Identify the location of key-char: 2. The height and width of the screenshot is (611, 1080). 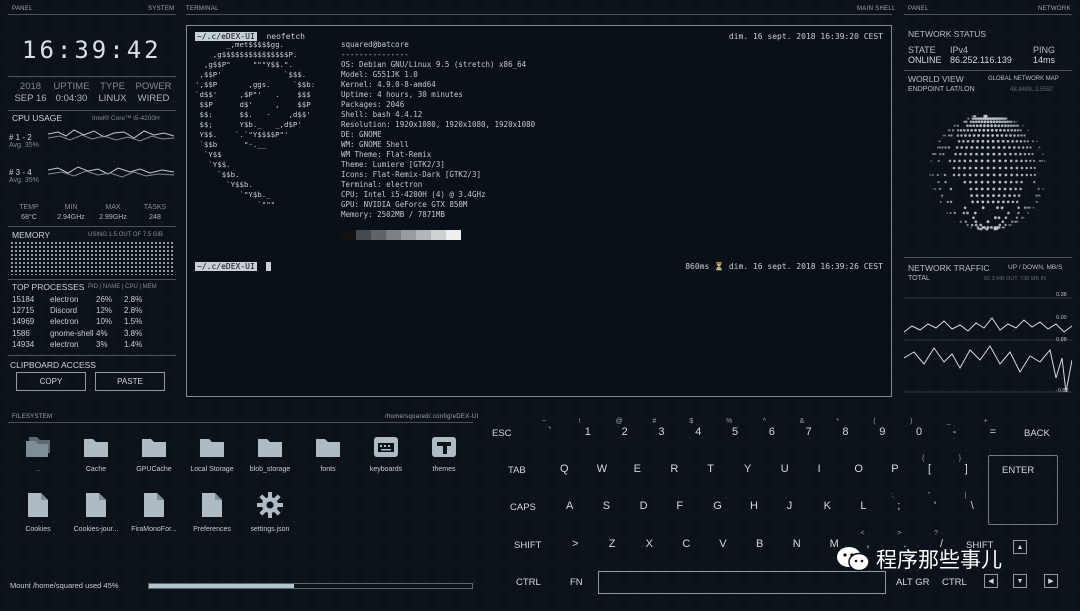
(624, 432).